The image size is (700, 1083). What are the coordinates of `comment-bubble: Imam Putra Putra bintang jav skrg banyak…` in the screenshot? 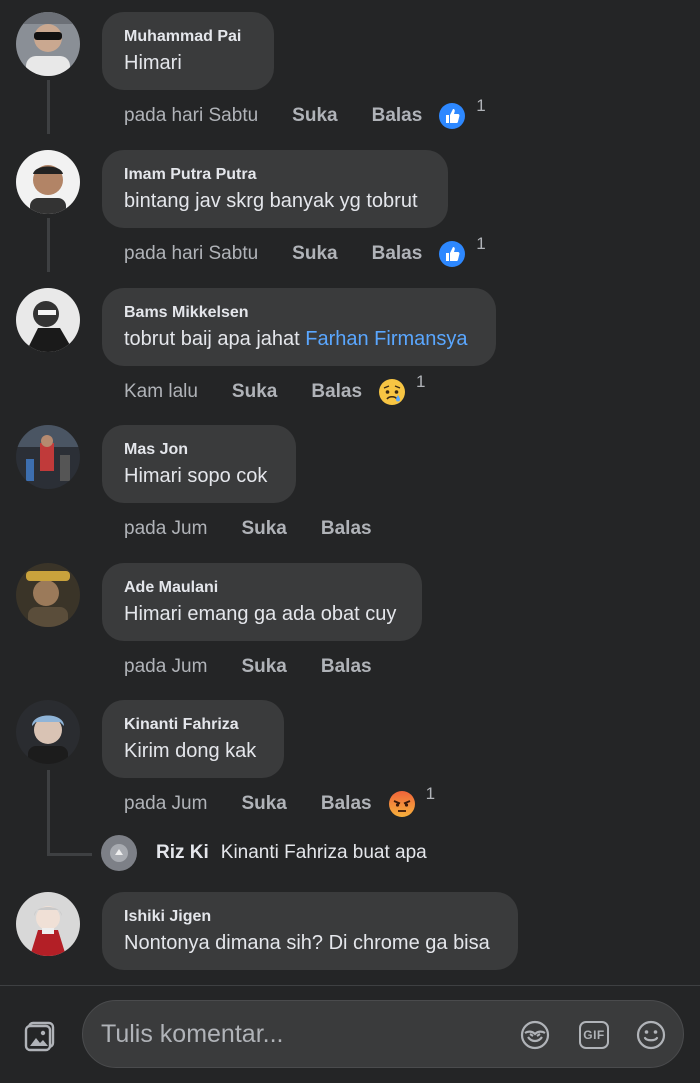 It's located at (275, 189).